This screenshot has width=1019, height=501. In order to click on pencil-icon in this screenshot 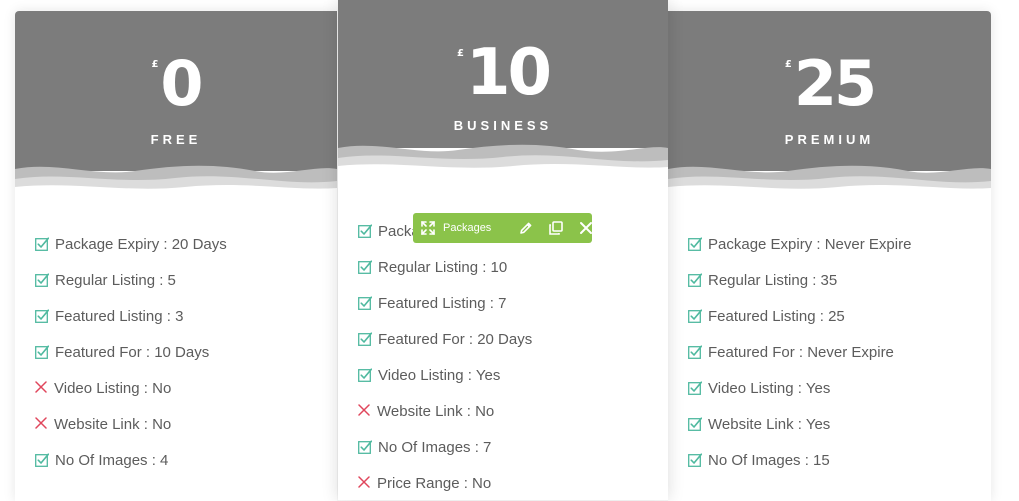, I will do `click(526, 228)`.